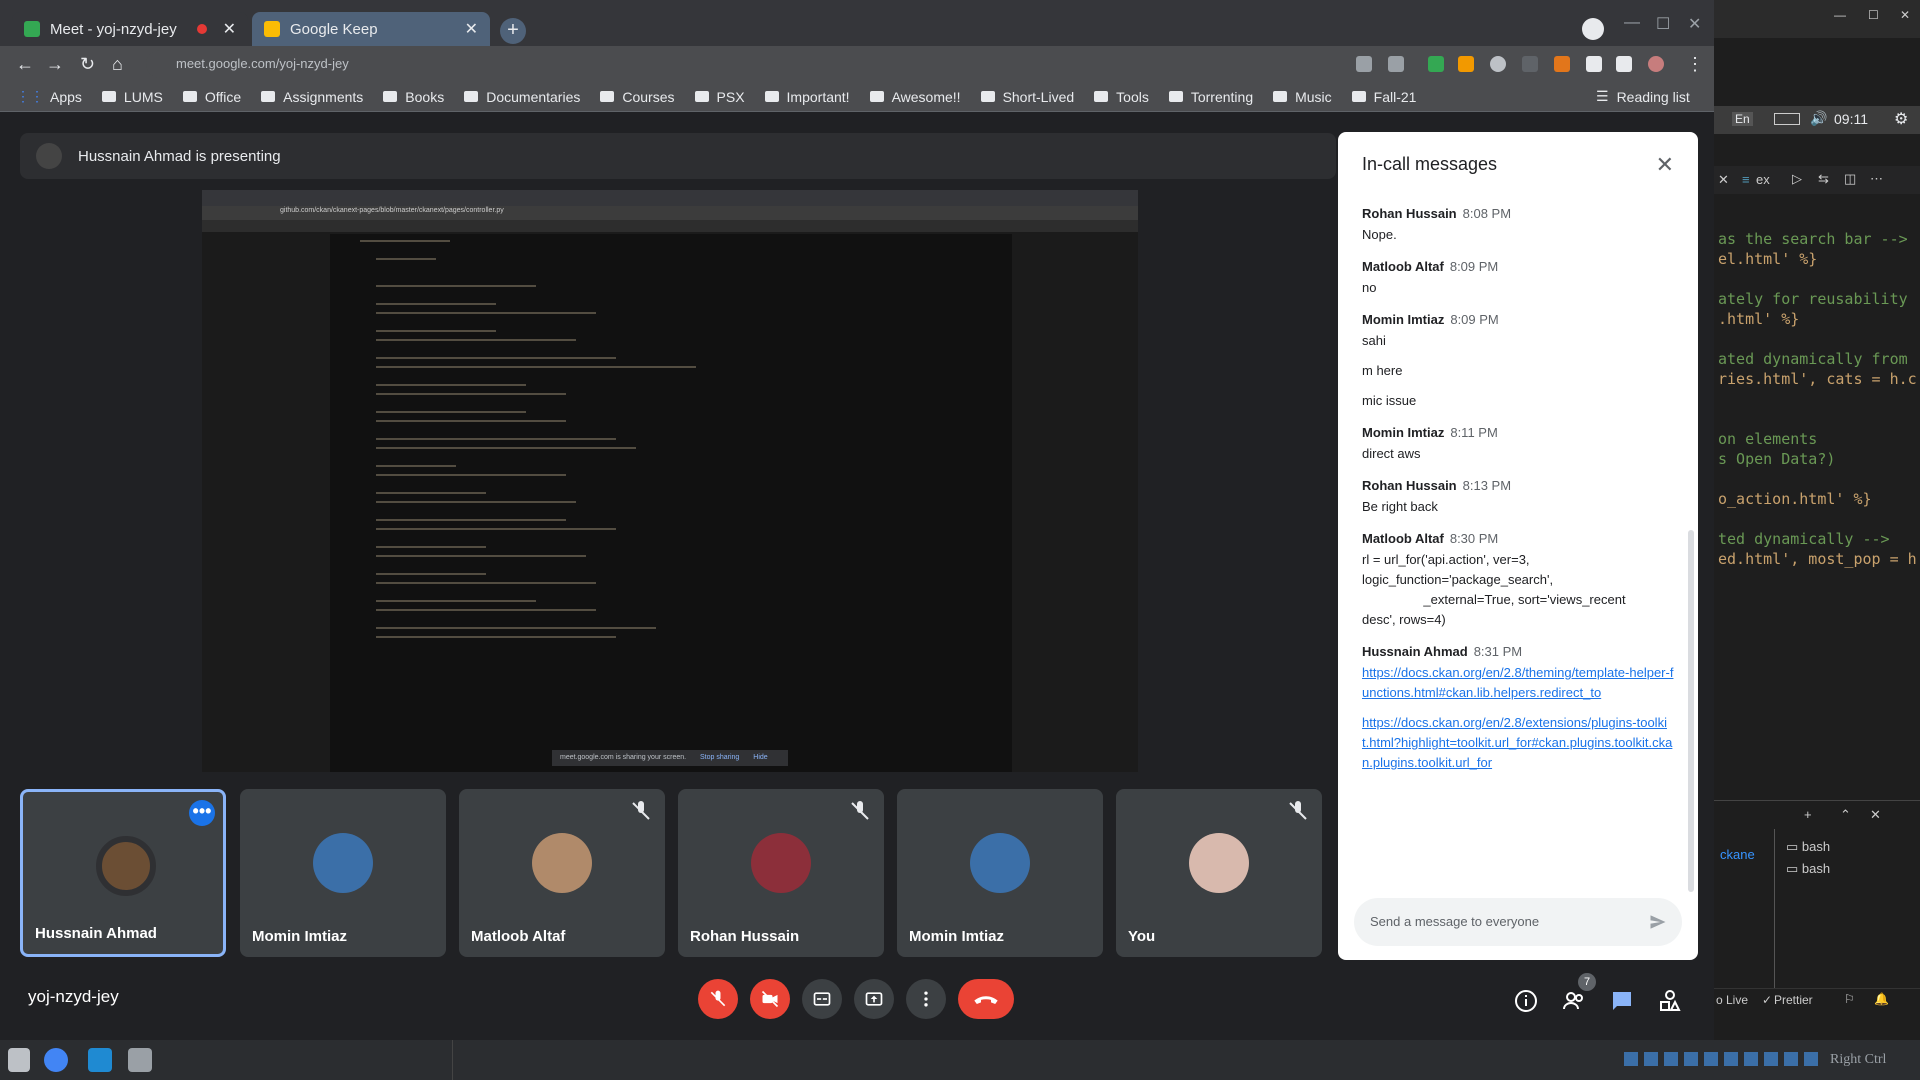  Describe the element at coordinates (132, 97) in the screenshot. I see `bookmark-lums: LUMS` at that location.